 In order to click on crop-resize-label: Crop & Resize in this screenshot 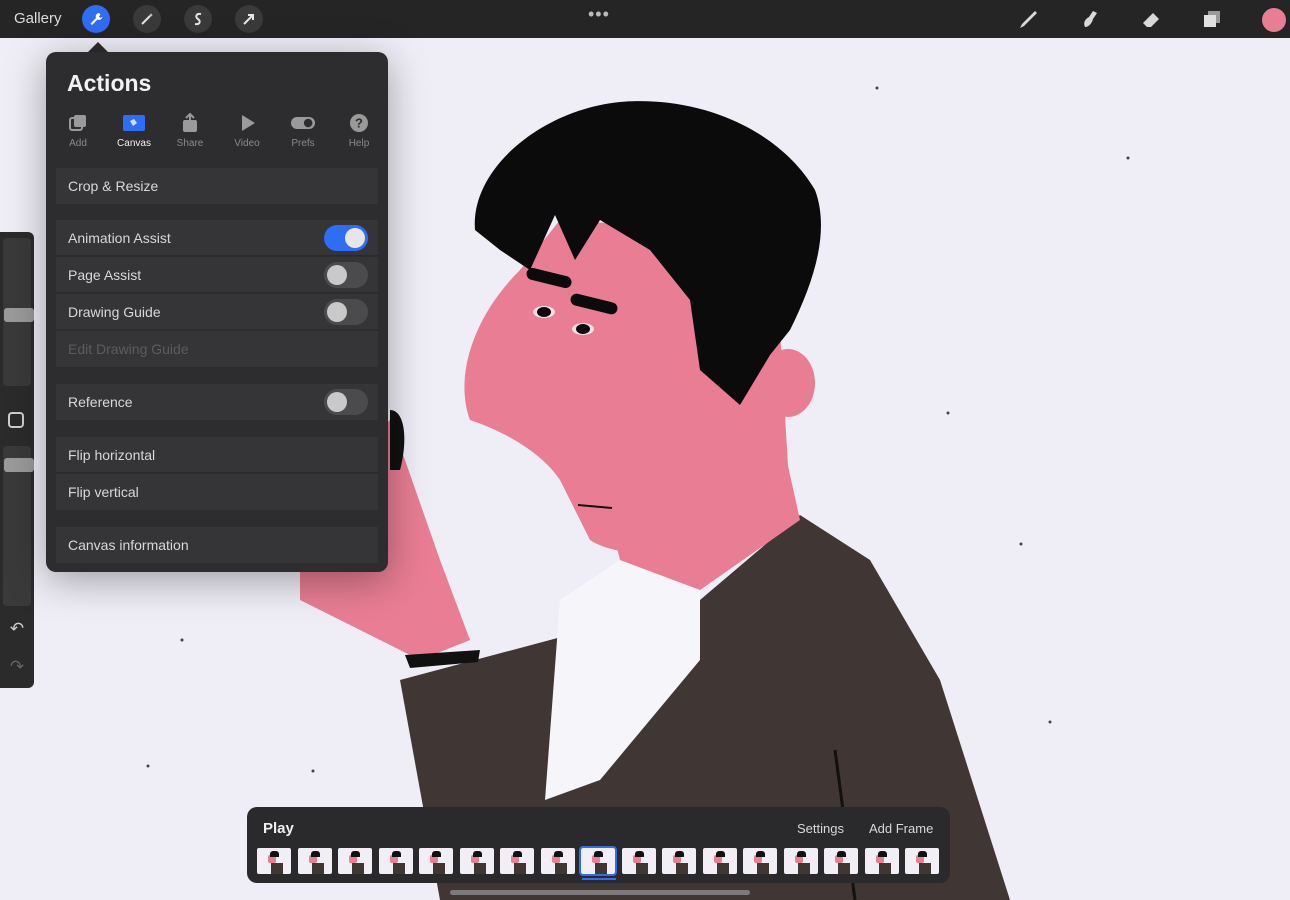, I will do `click(113, 186)`.